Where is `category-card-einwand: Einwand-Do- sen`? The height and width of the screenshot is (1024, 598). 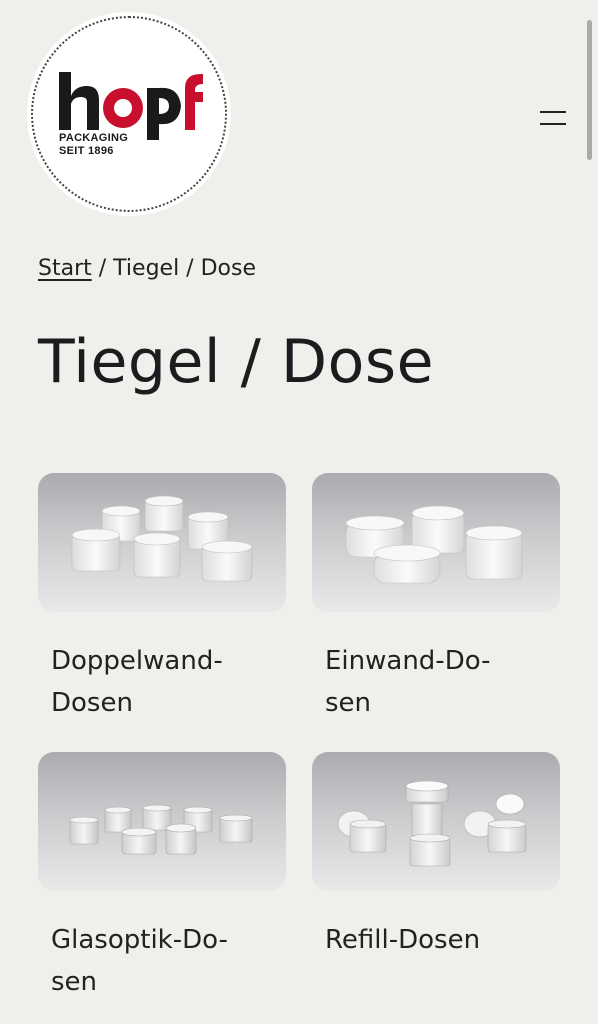
category-card-einwand: Einwand-Do- sen is located at coordinates (436, 598).